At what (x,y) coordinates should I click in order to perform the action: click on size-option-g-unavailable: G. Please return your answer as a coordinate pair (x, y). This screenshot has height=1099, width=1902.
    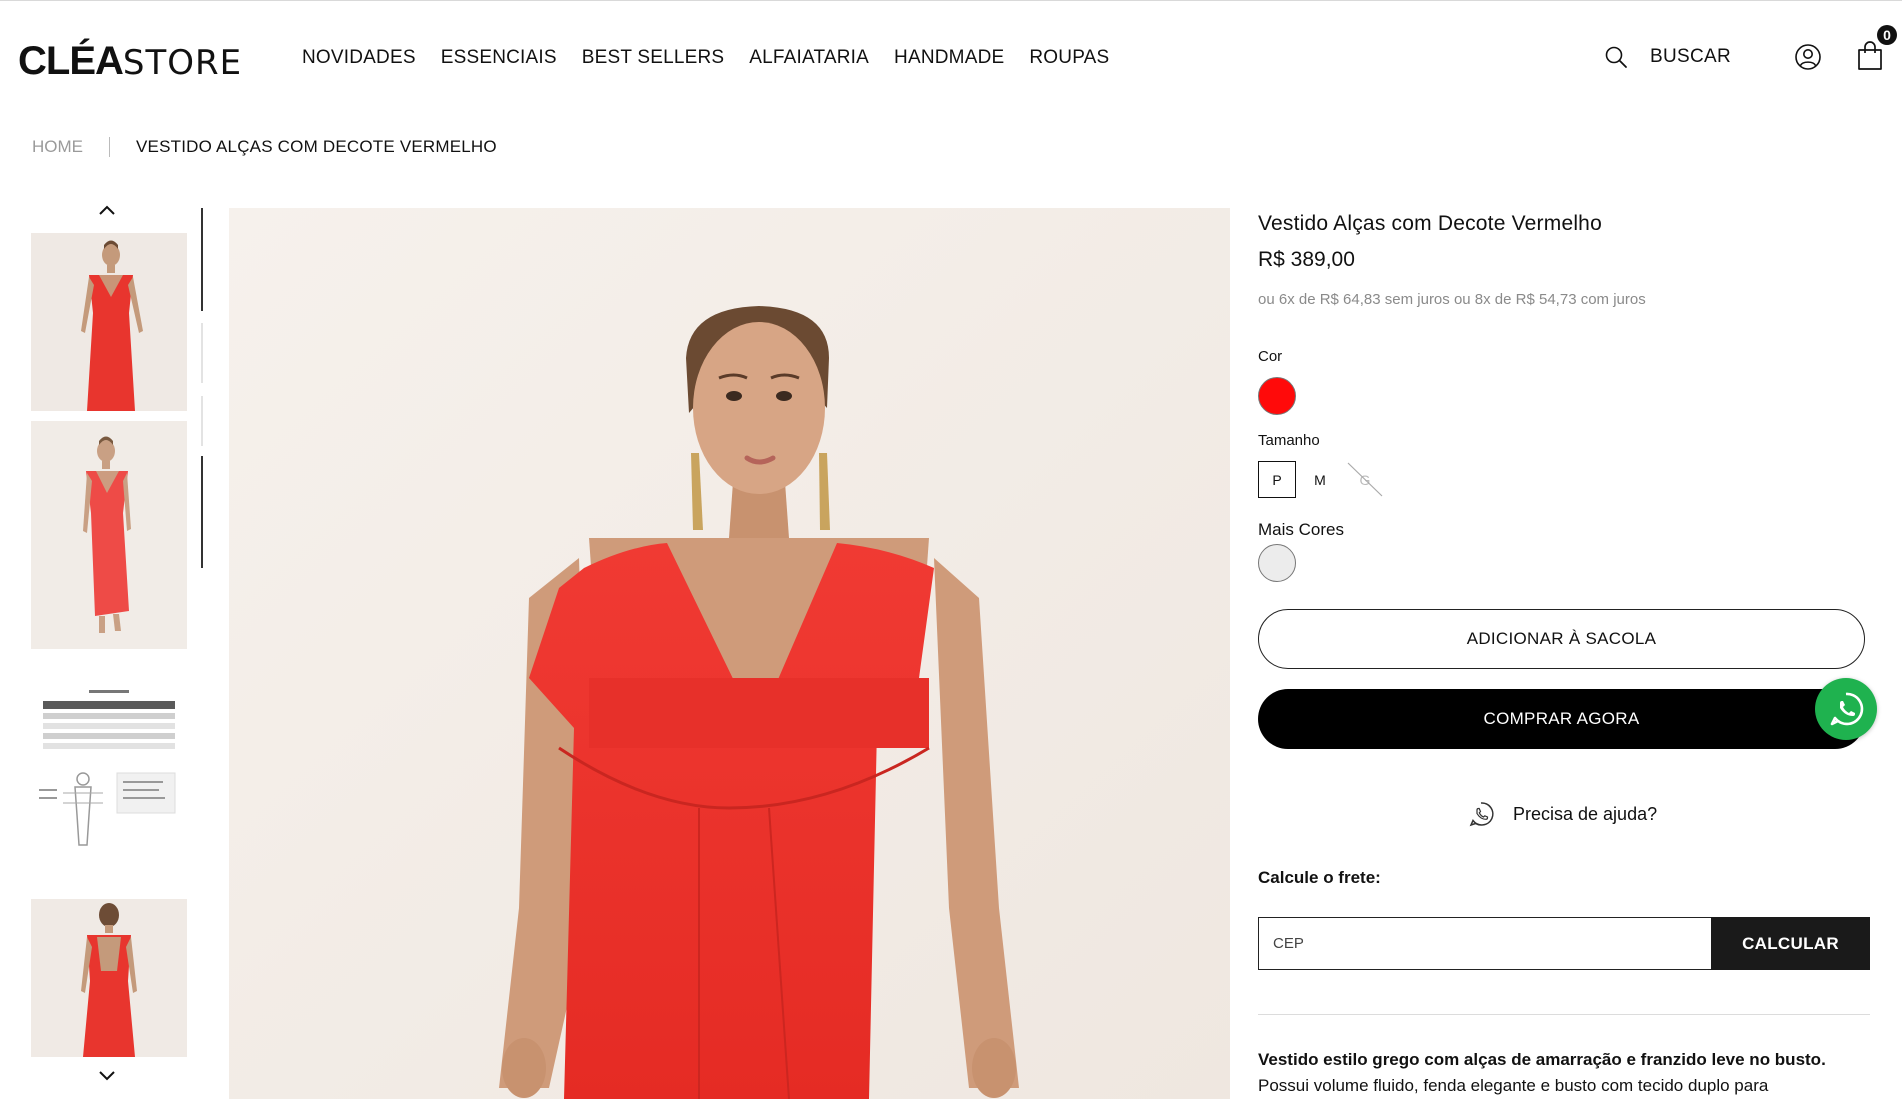
    Looking at the image, I should click on (1365, 479).